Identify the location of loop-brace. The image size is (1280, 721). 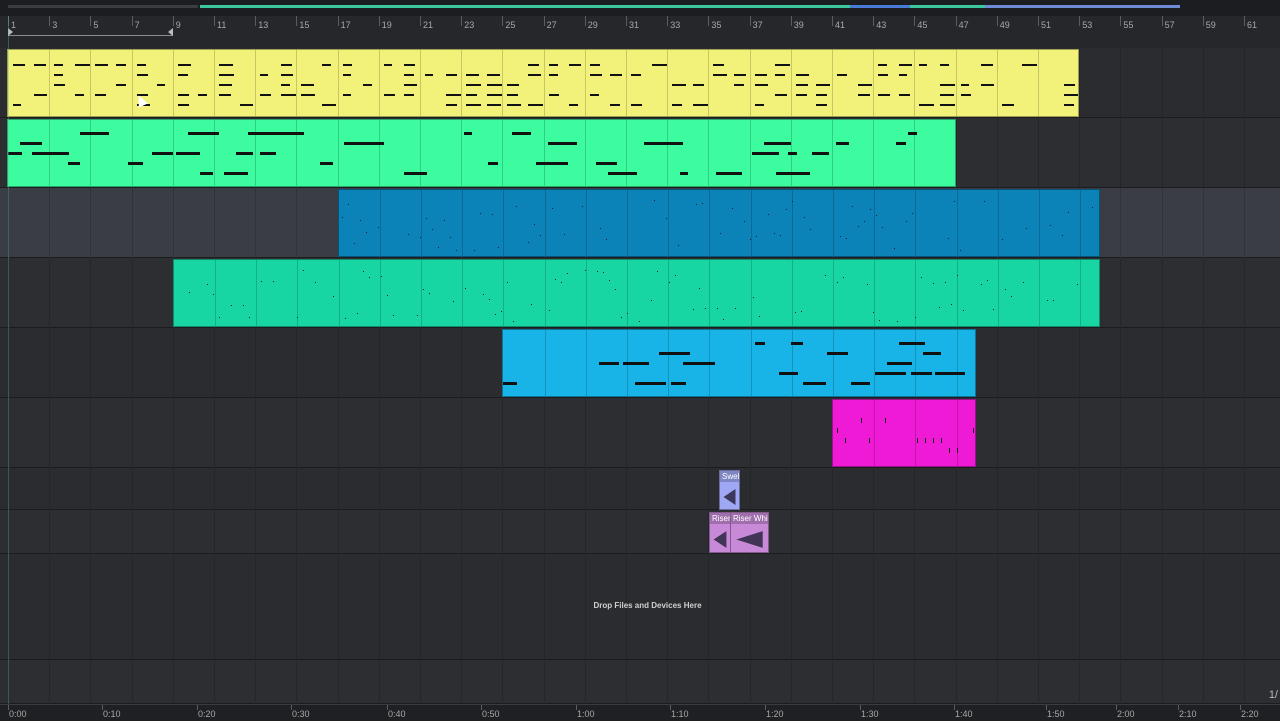
(90, 32).